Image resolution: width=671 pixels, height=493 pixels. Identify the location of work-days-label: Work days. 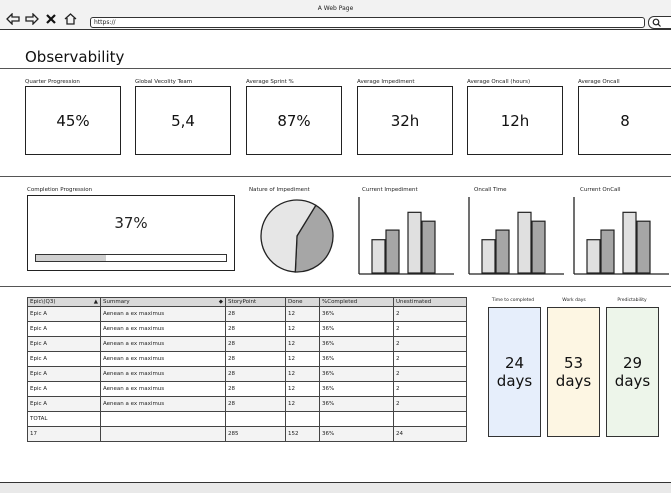
(574, 300).